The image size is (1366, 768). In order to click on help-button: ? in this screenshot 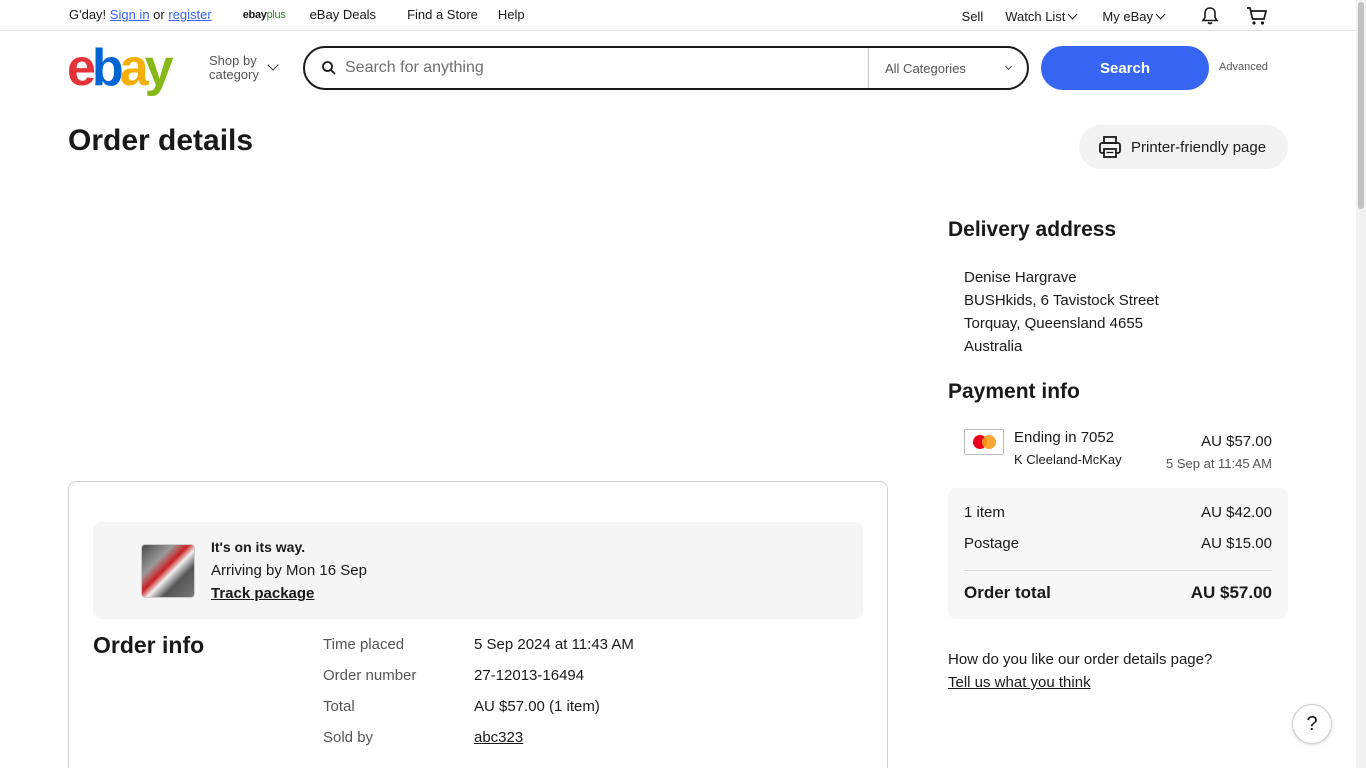, I will do `click(1312, 724)`.